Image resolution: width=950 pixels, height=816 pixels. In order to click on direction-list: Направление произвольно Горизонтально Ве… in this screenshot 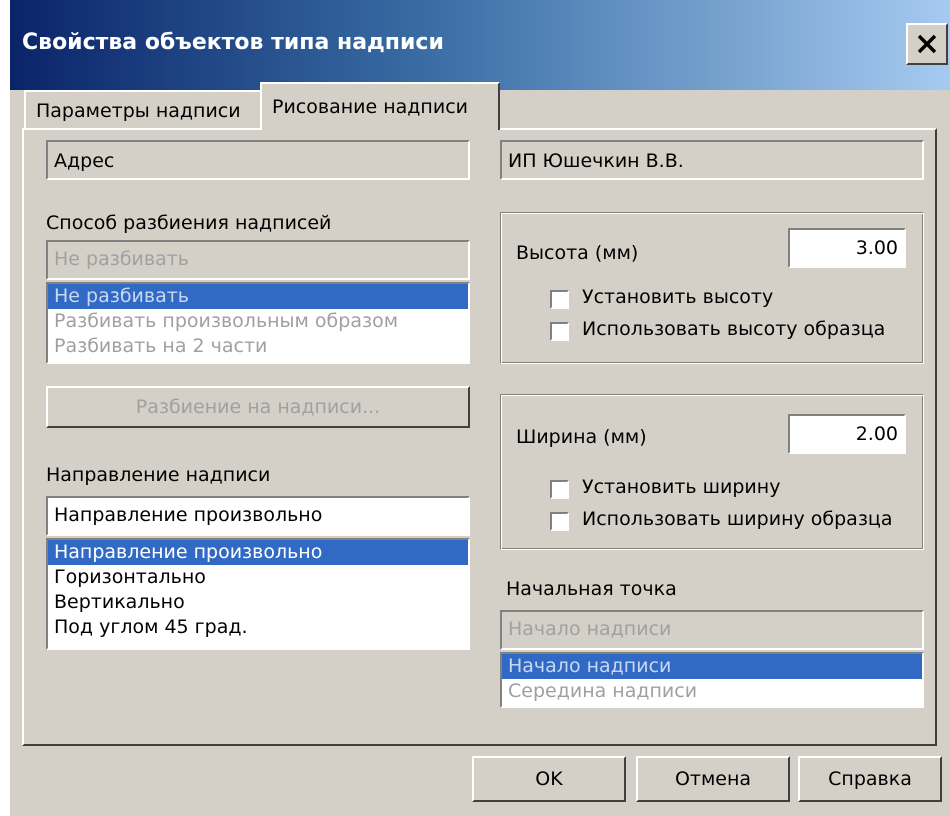, I will do `click(258, 594)`.